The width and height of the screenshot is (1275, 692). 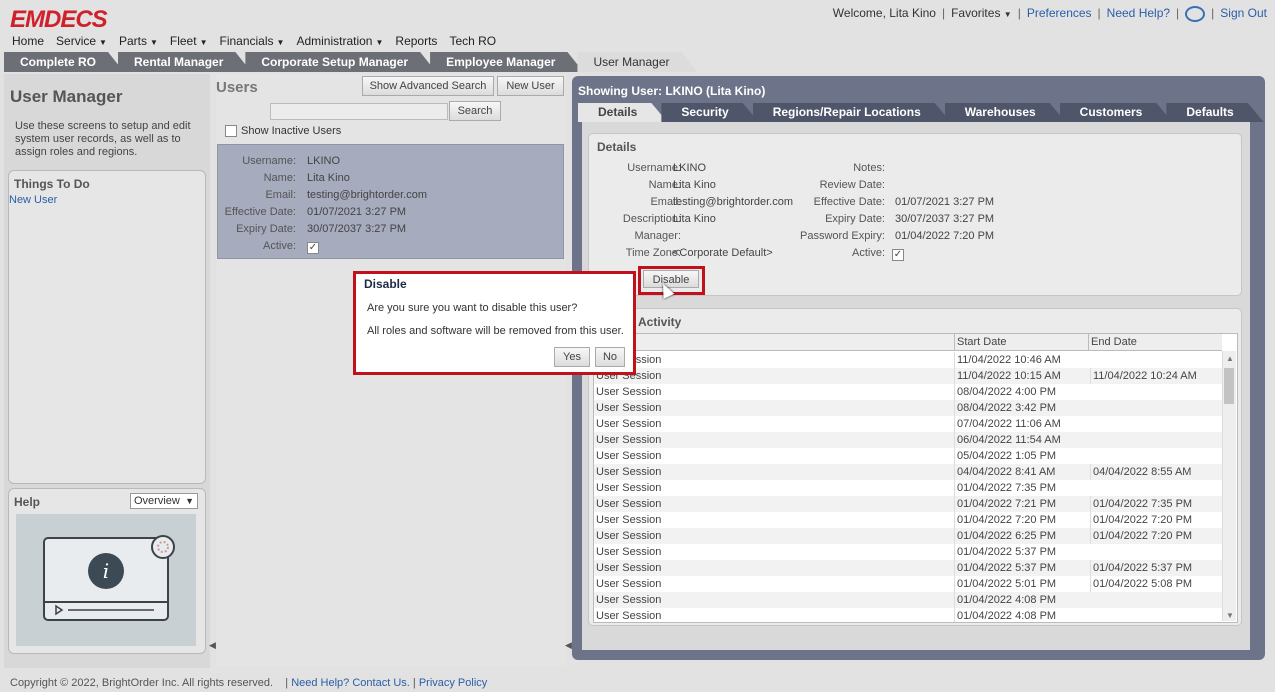 I want to click on tab-customers: Customers, so click(x=1116, y=112).